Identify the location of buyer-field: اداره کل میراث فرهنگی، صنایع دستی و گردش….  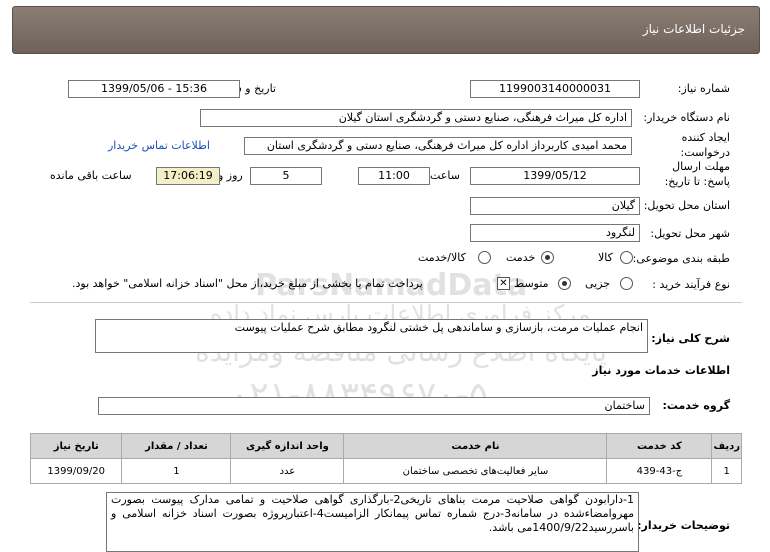
(416, 118).